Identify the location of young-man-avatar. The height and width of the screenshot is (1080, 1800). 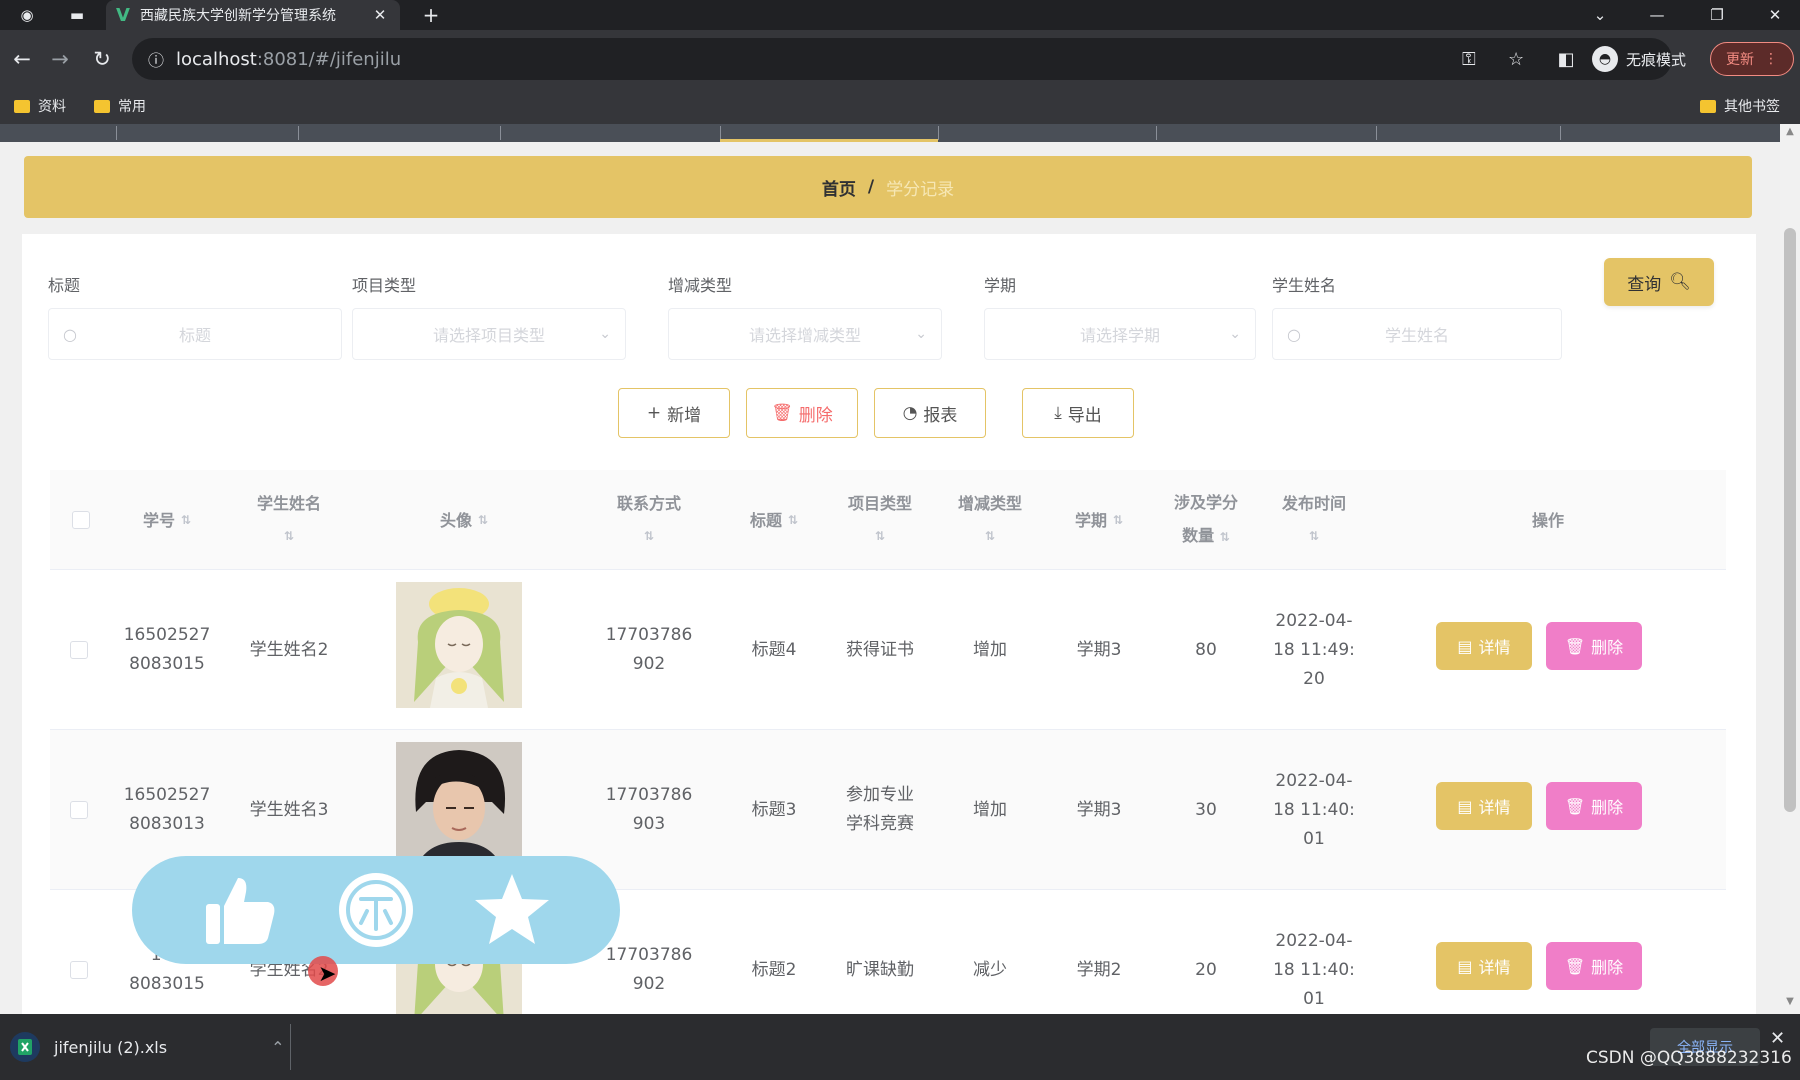
(459, 805).